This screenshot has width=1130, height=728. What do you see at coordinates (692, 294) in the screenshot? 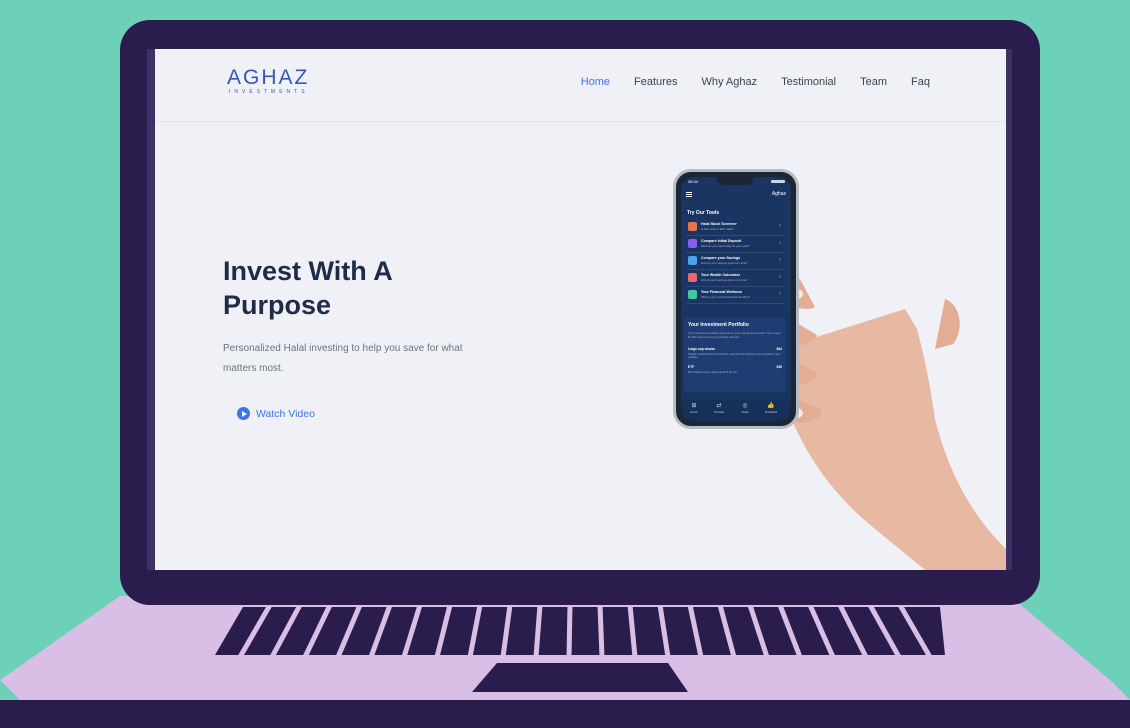
I see `wellness-icon` at bounding box center [692, 294].